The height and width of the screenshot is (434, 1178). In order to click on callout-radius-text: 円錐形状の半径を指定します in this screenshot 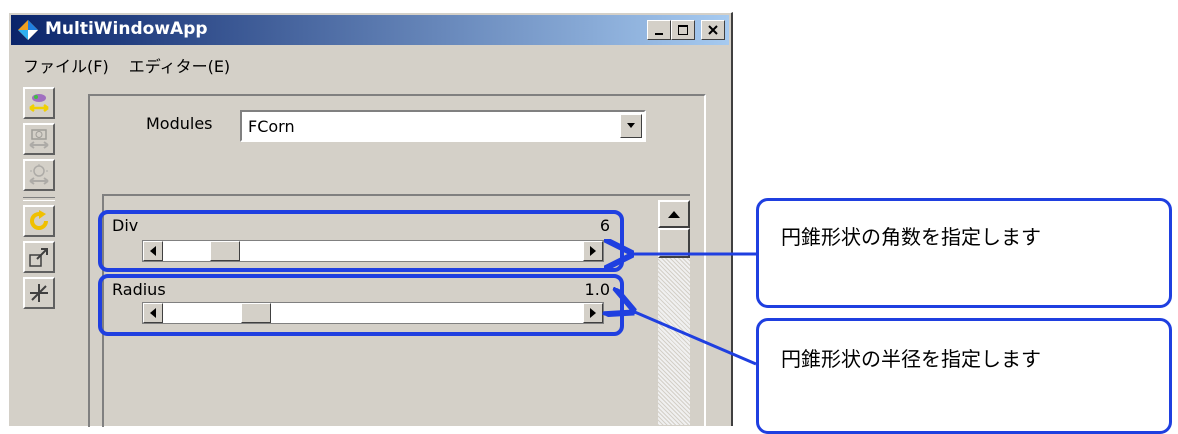, I will do `click(911, 359)`.